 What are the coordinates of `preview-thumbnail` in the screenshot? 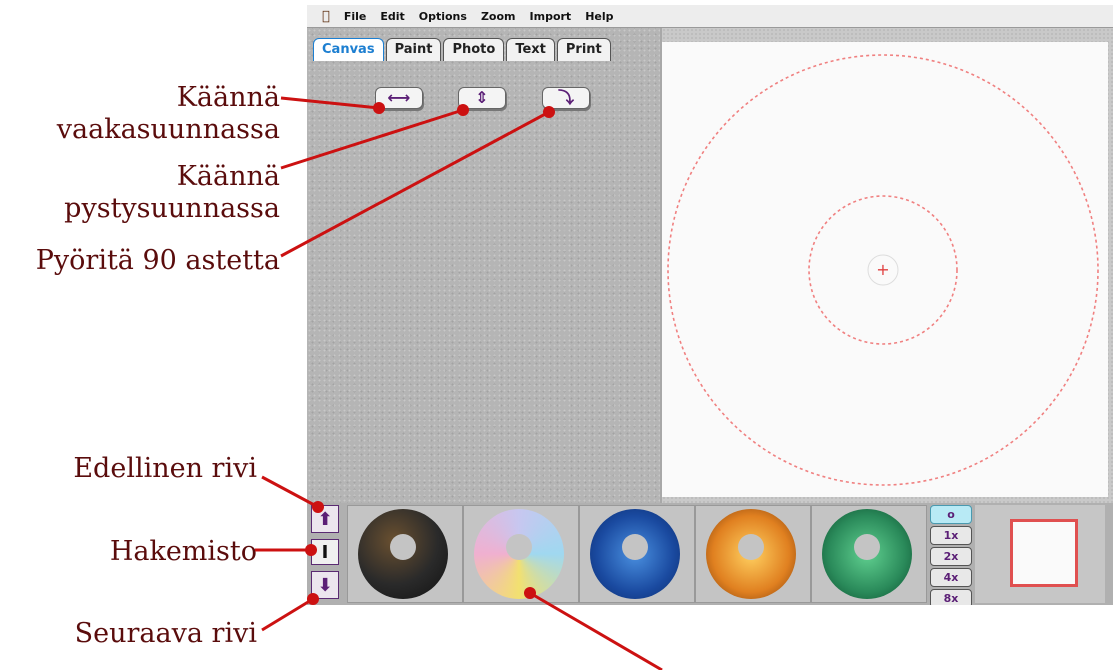 It's located at (1044, 553).